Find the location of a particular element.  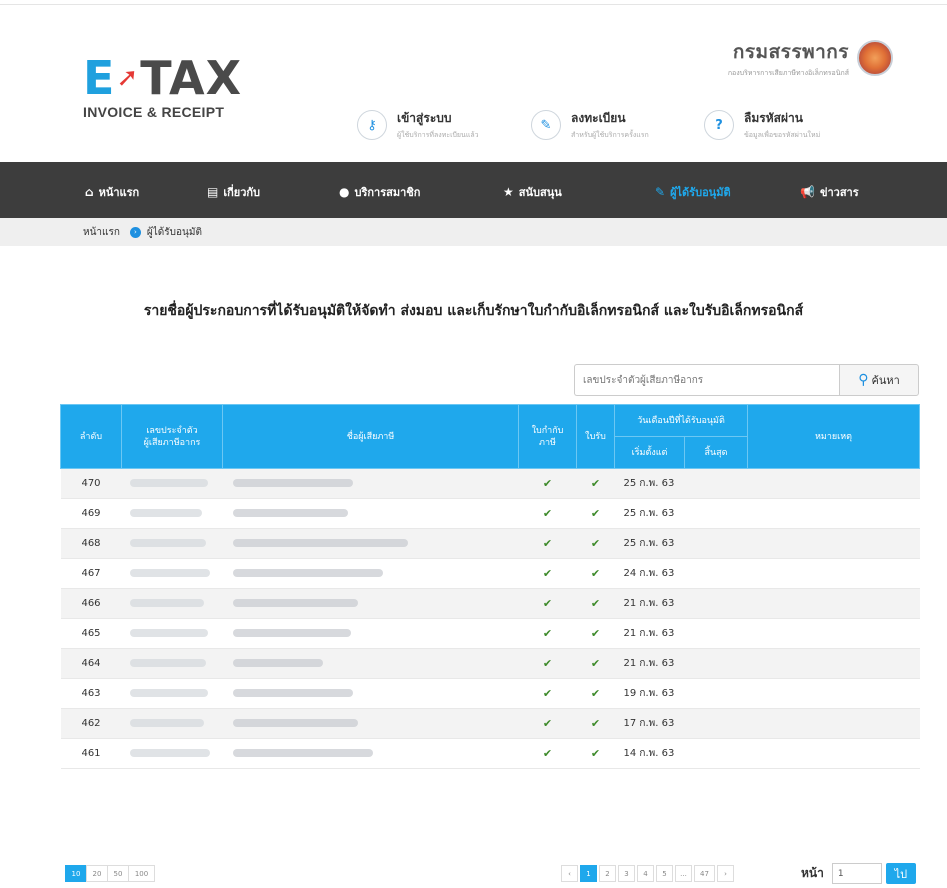

cell-no: 469 is located at coordinates (91, 513).